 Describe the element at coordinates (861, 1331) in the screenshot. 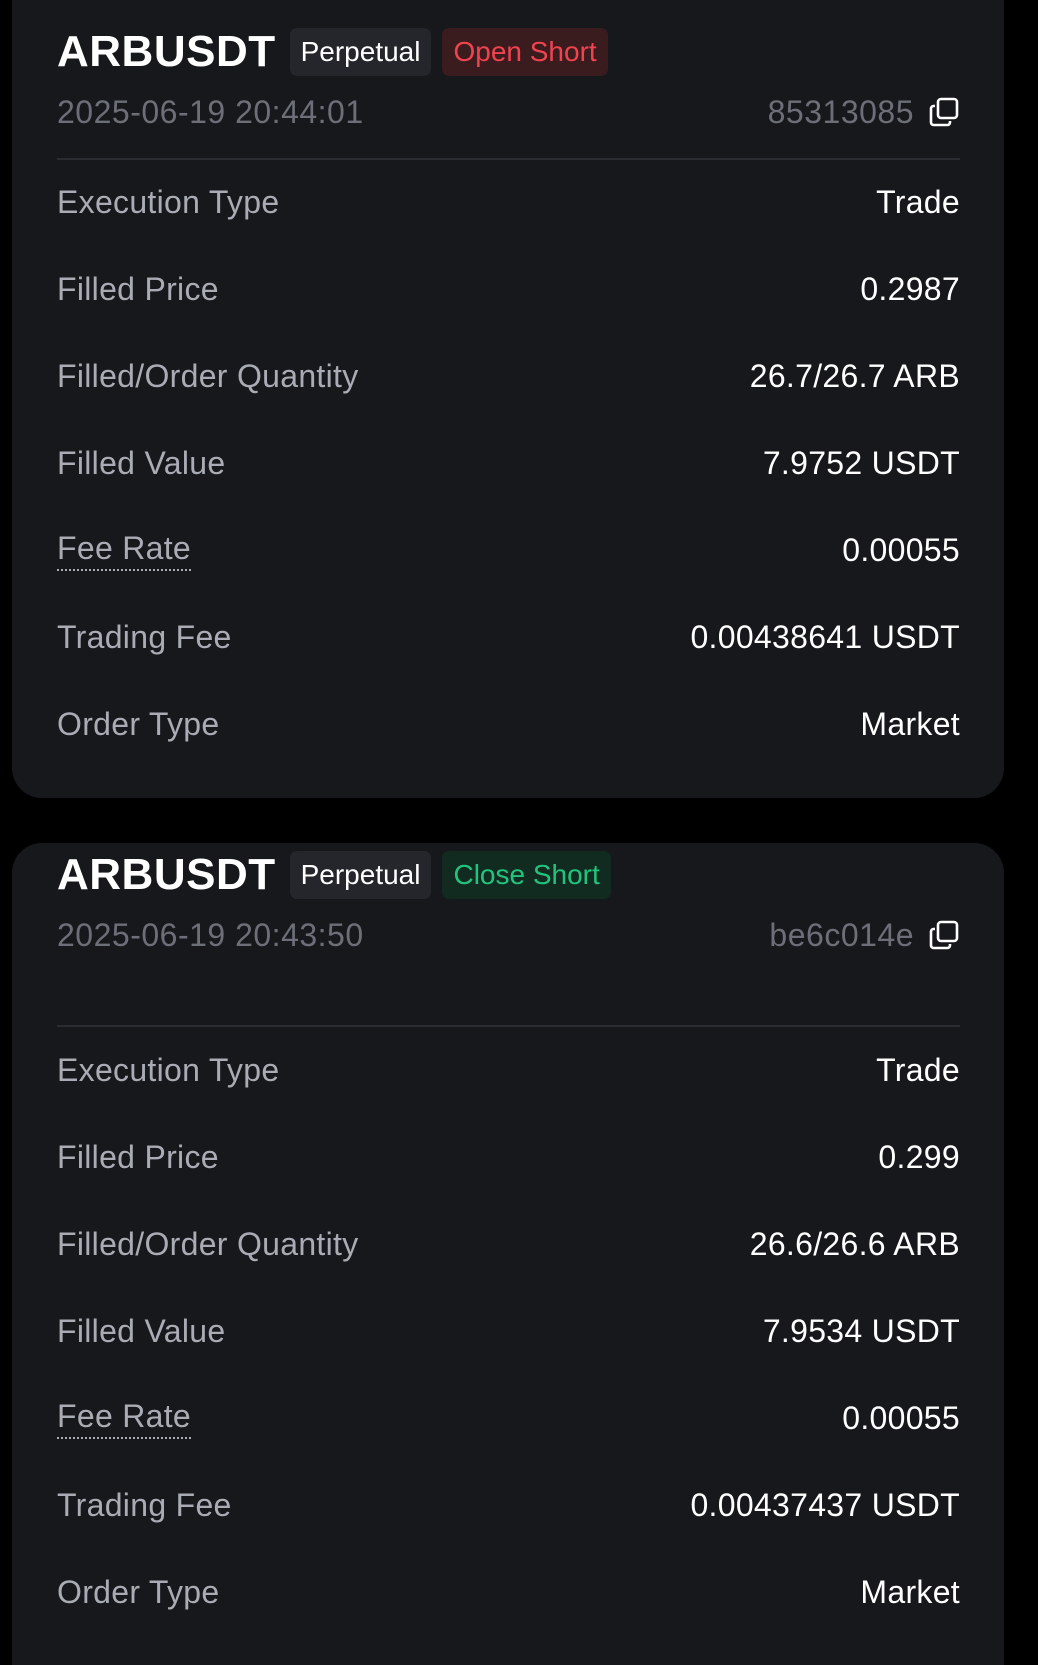

I see `filled-value-value: 7.9534 USDT` at that location.